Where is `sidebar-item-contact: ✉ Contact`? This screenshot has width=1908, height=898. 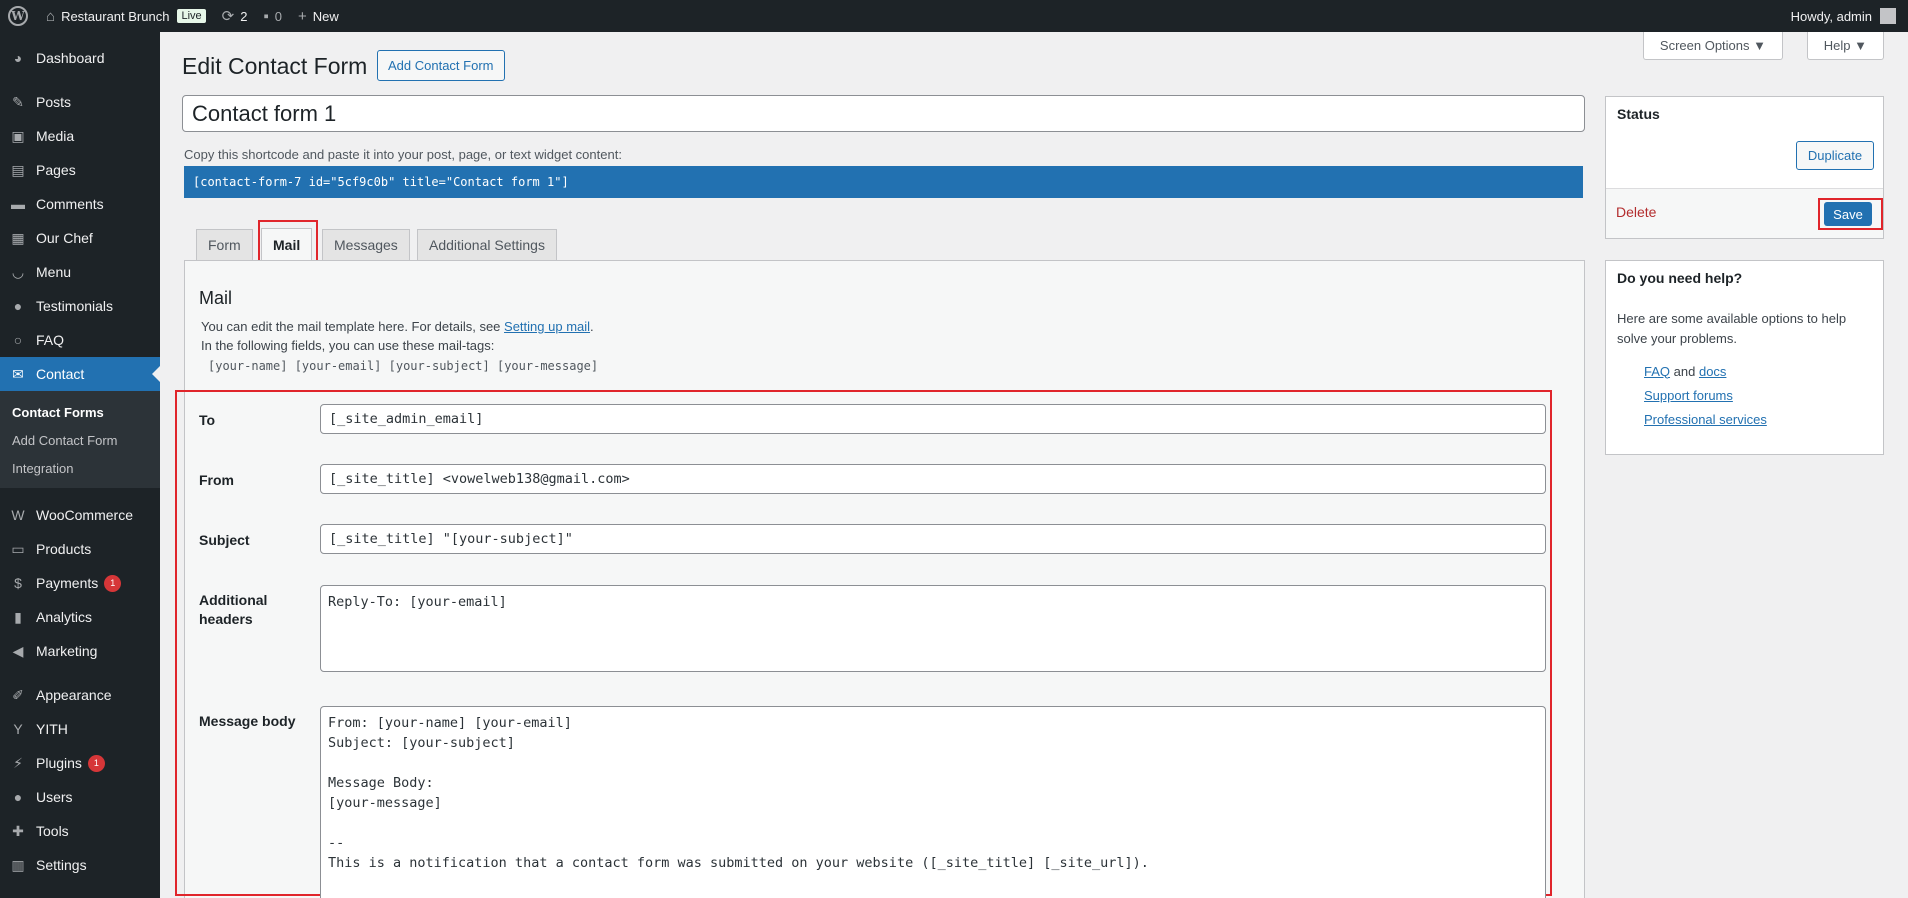
sidebar-item-contact: ✉ Contact is located at coordinates (80, 374).